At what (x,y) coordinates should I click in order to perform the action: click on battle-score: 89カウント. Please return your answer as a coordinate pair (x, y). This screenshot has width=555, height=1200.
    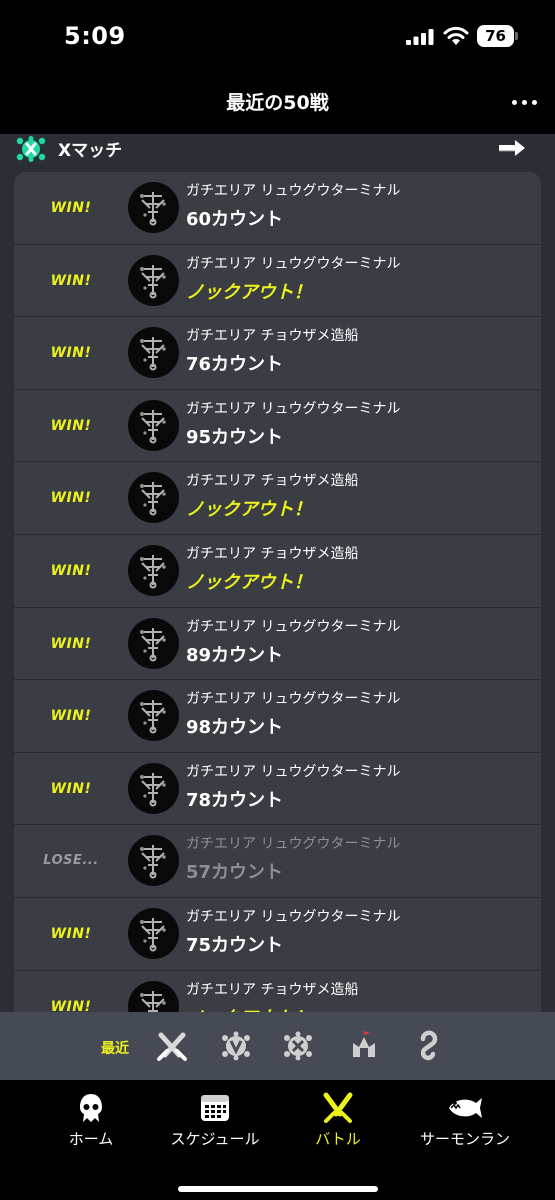
    Looking at the image, I should click on (235, 655).